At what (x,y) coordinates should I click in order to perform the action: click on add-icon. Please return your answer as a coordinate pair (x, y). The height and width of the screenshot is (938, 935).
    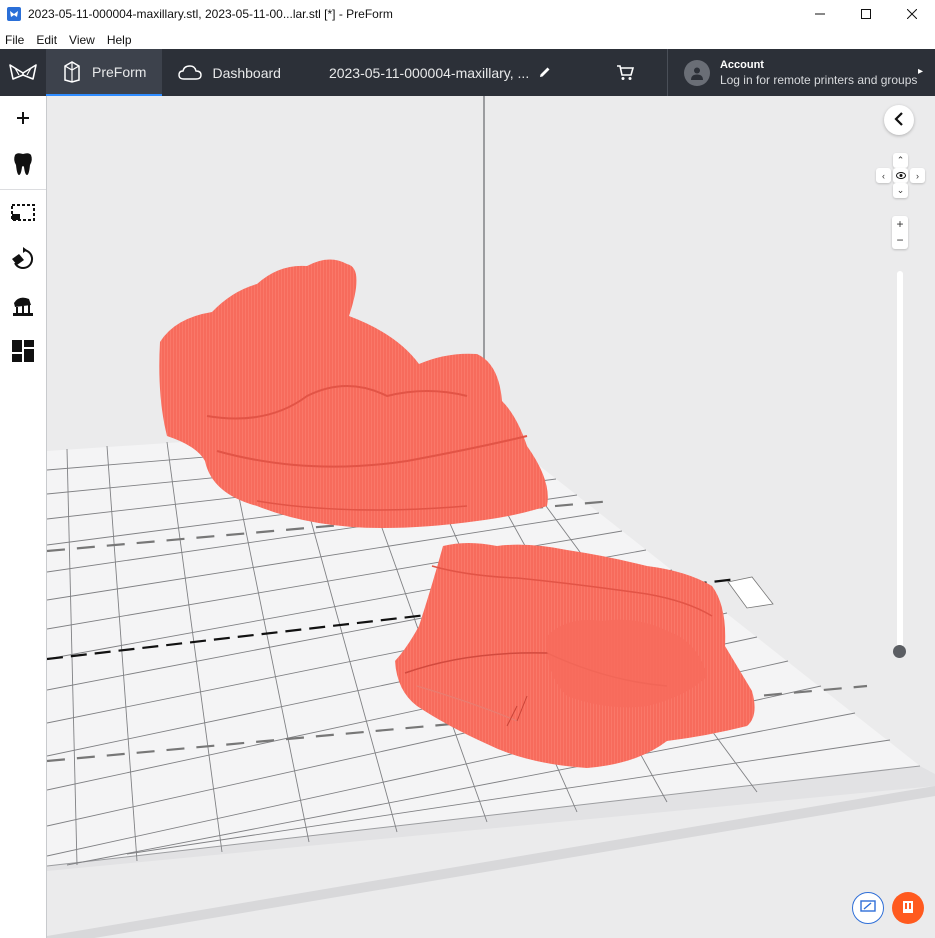
    Looking at the image, I should click on (23, 119).